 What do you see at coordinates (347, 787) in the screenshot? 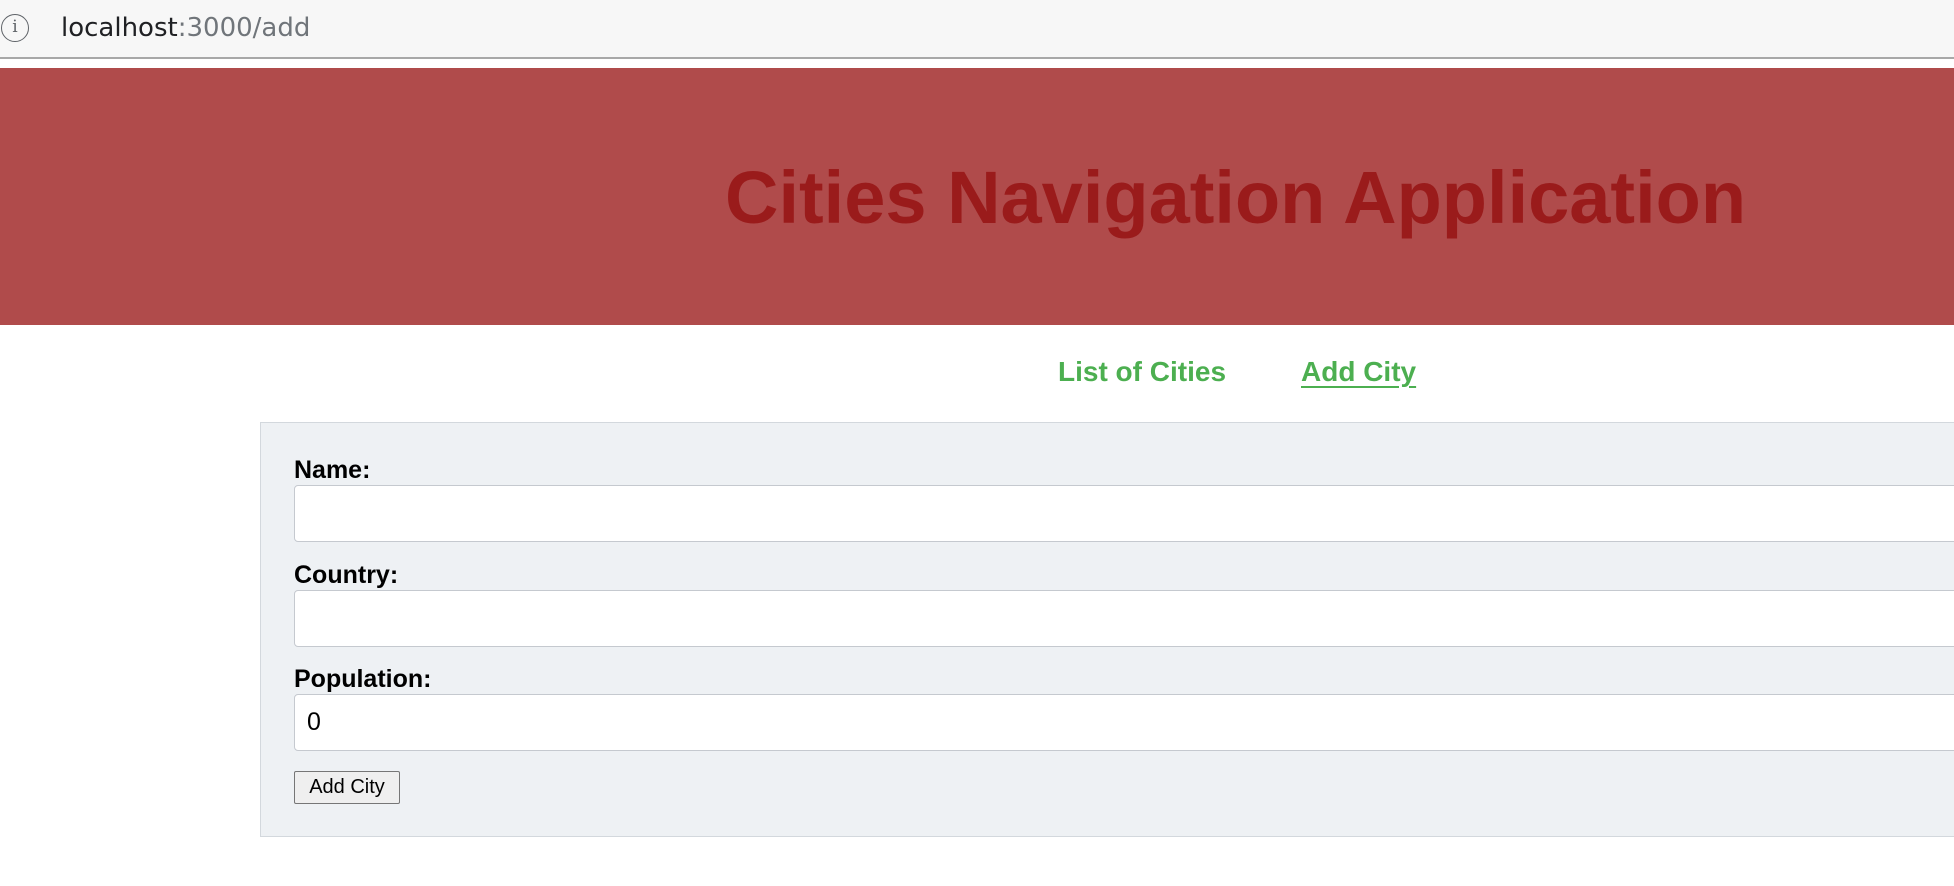
I see `add-city-button: Add City` at bounding box center [347, 787].